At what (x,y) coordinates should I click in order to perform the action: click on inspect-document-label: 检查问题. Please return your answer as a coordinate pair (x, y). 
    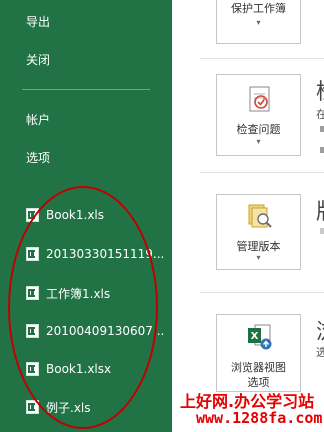
    Looking at the image, I should click on (258, 129).